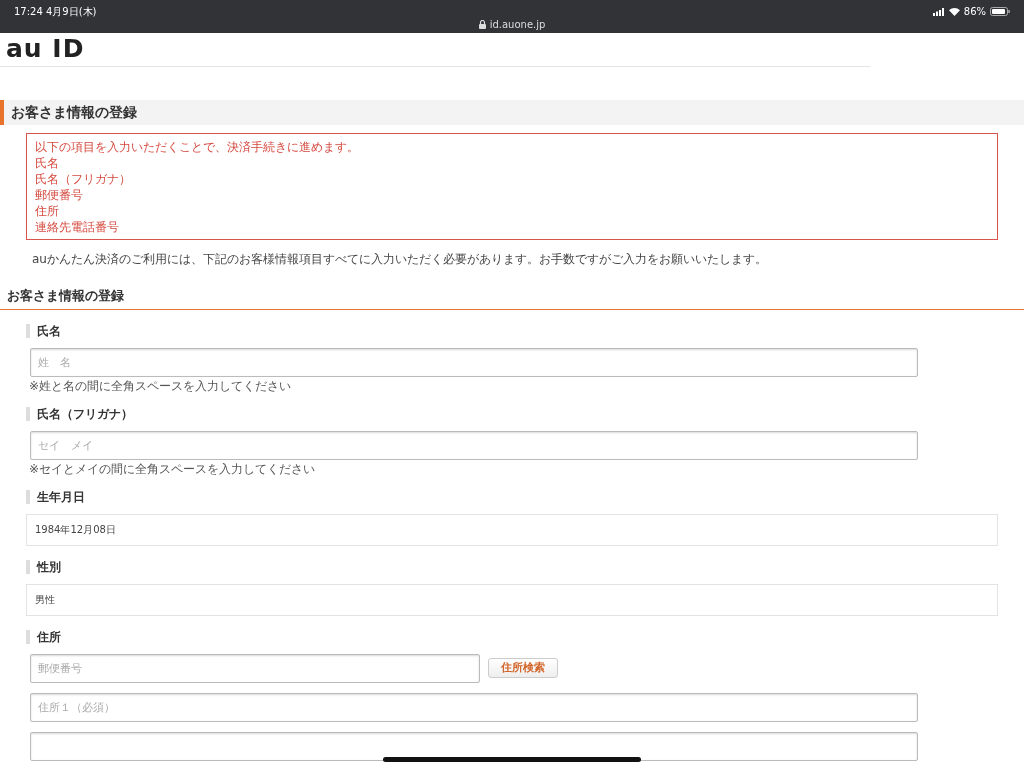 The image size is (1024, 768). I want to click on error-text: 以下の項目を入力いただくことで、決済手続きに進めます。, so click(197, 147).